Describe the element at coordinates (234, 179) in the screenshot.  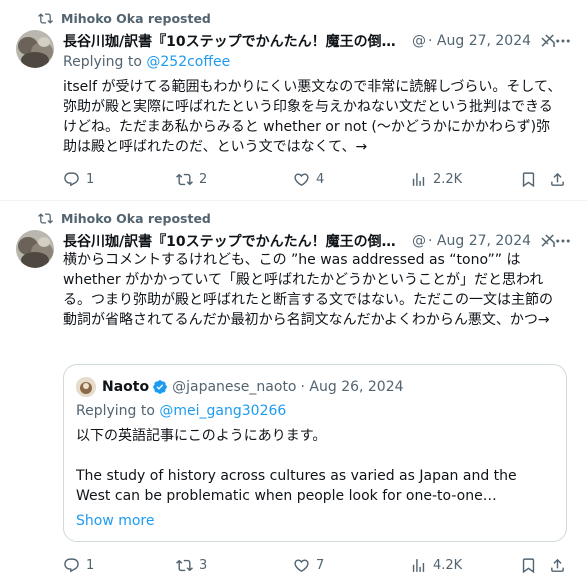
I see `repost-button: 2` at that location.